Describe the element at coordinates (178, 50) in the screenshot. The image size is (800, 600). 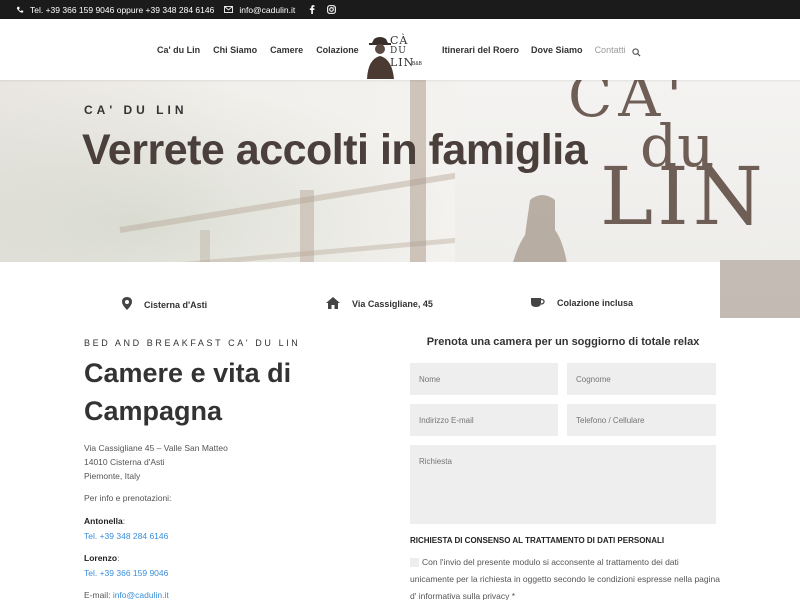
I see `nav-item-ca-du-lin: Ca' du Lin` at that location.